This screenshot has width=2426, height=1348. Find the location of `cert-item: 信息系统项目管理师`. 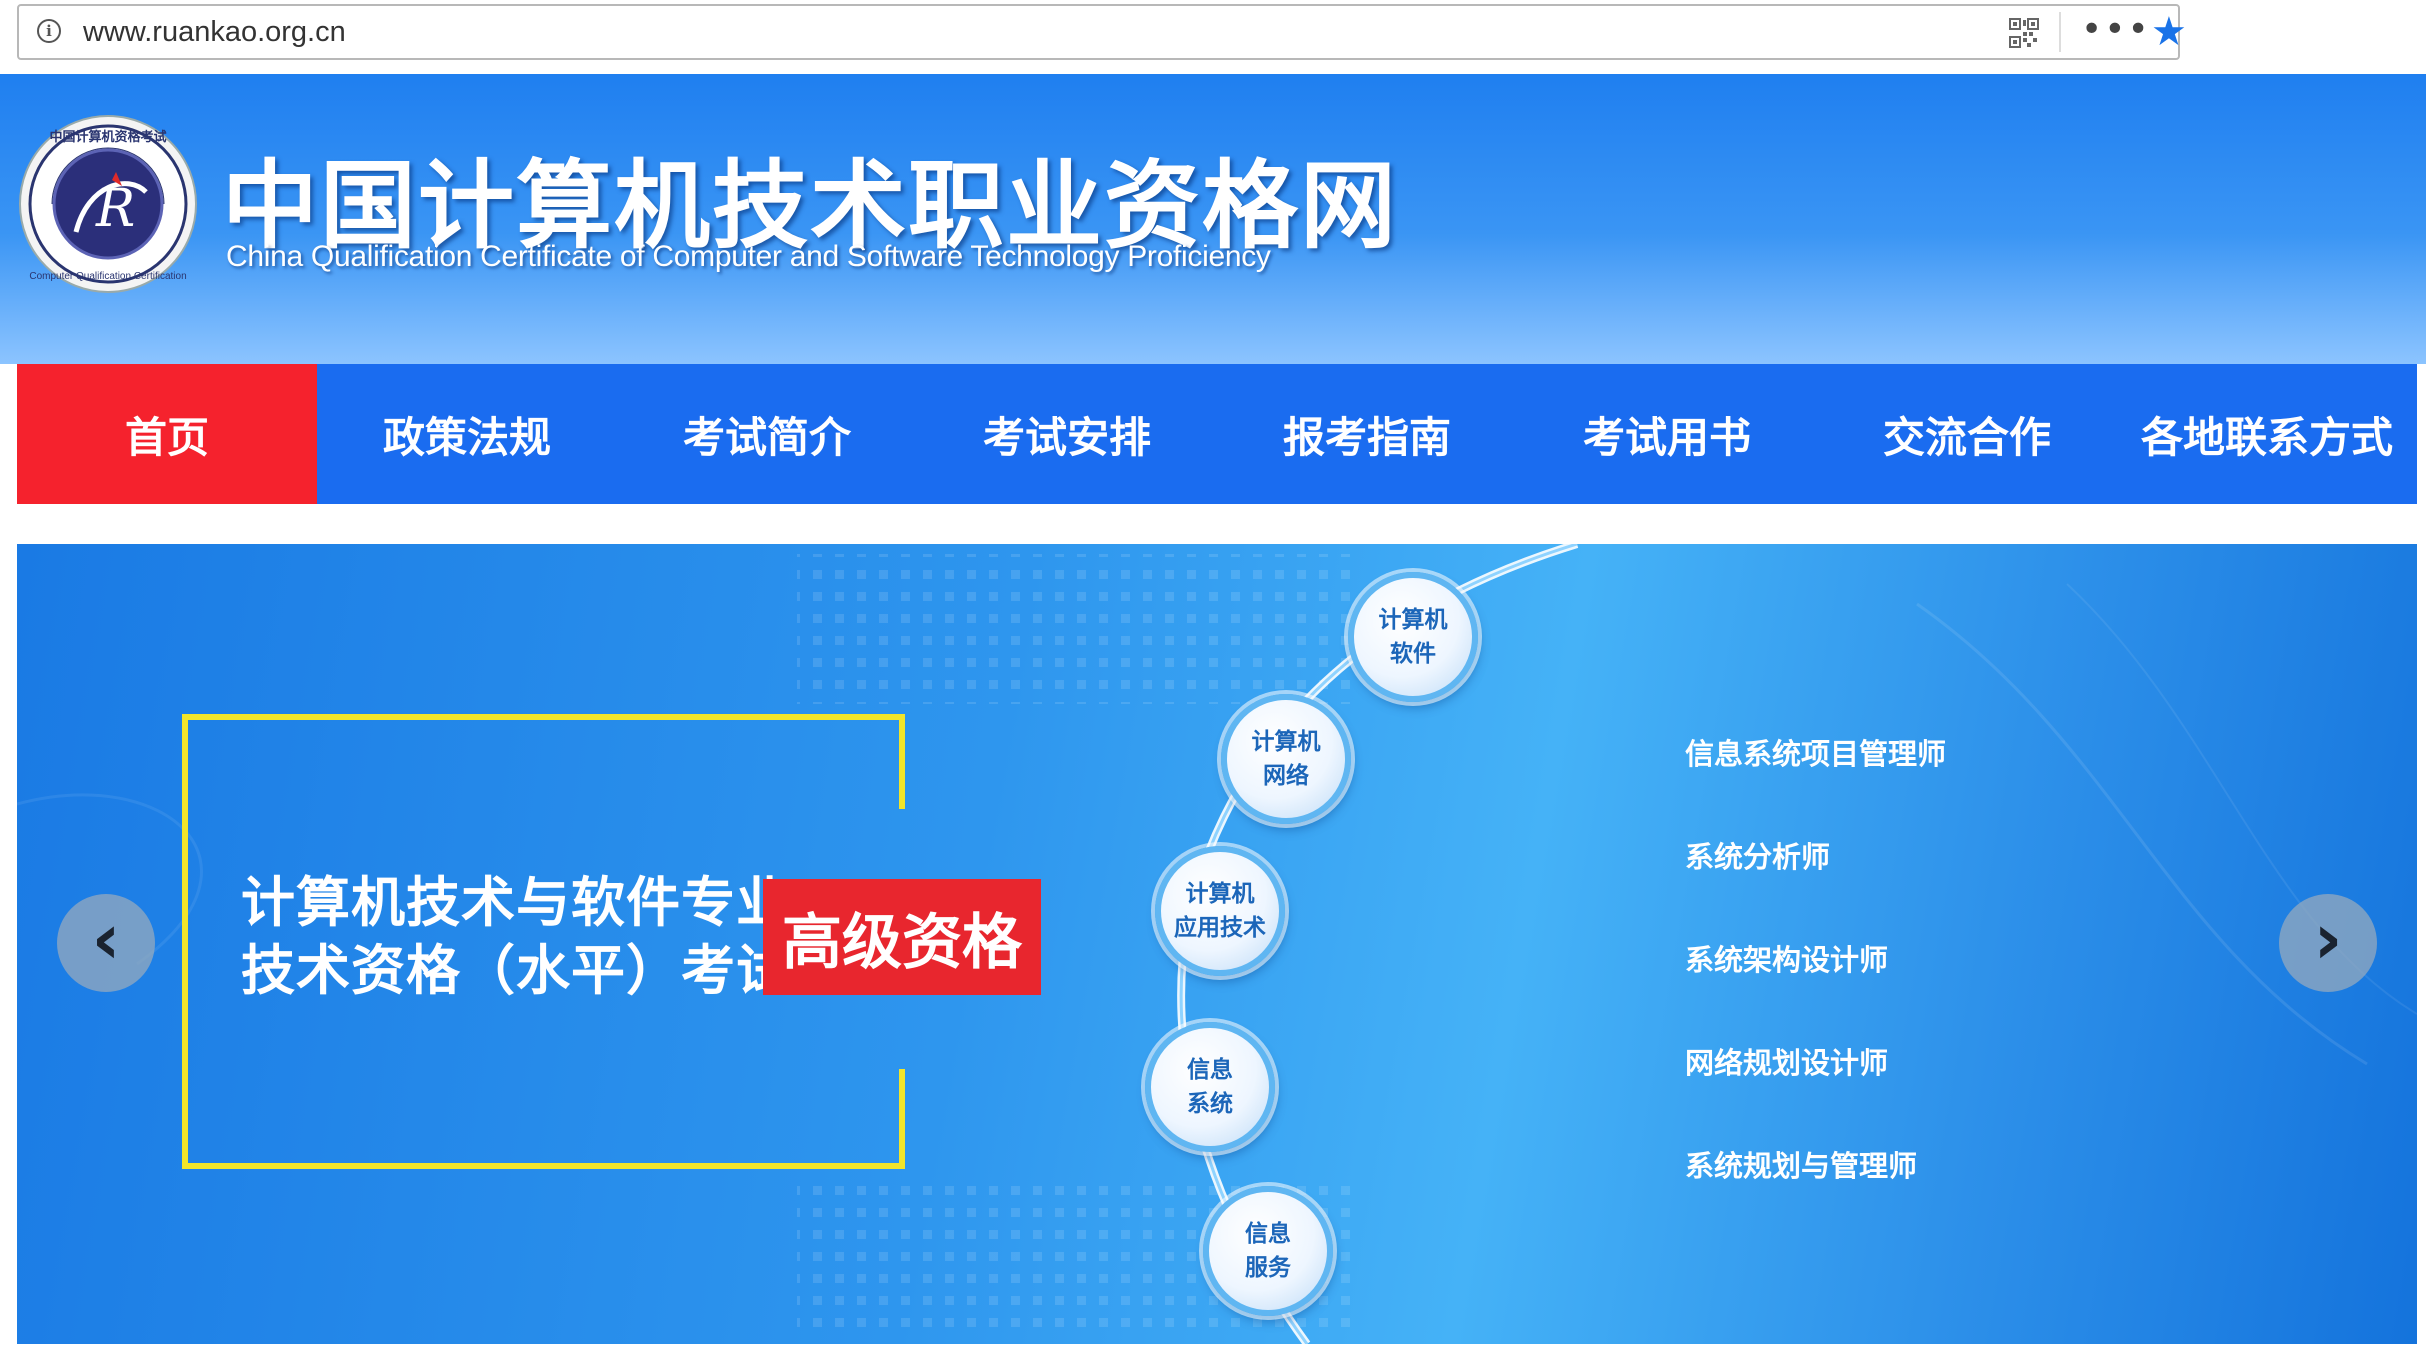

cert-item: 信息系统项目管理师 is located at coordinates (1815, 785).